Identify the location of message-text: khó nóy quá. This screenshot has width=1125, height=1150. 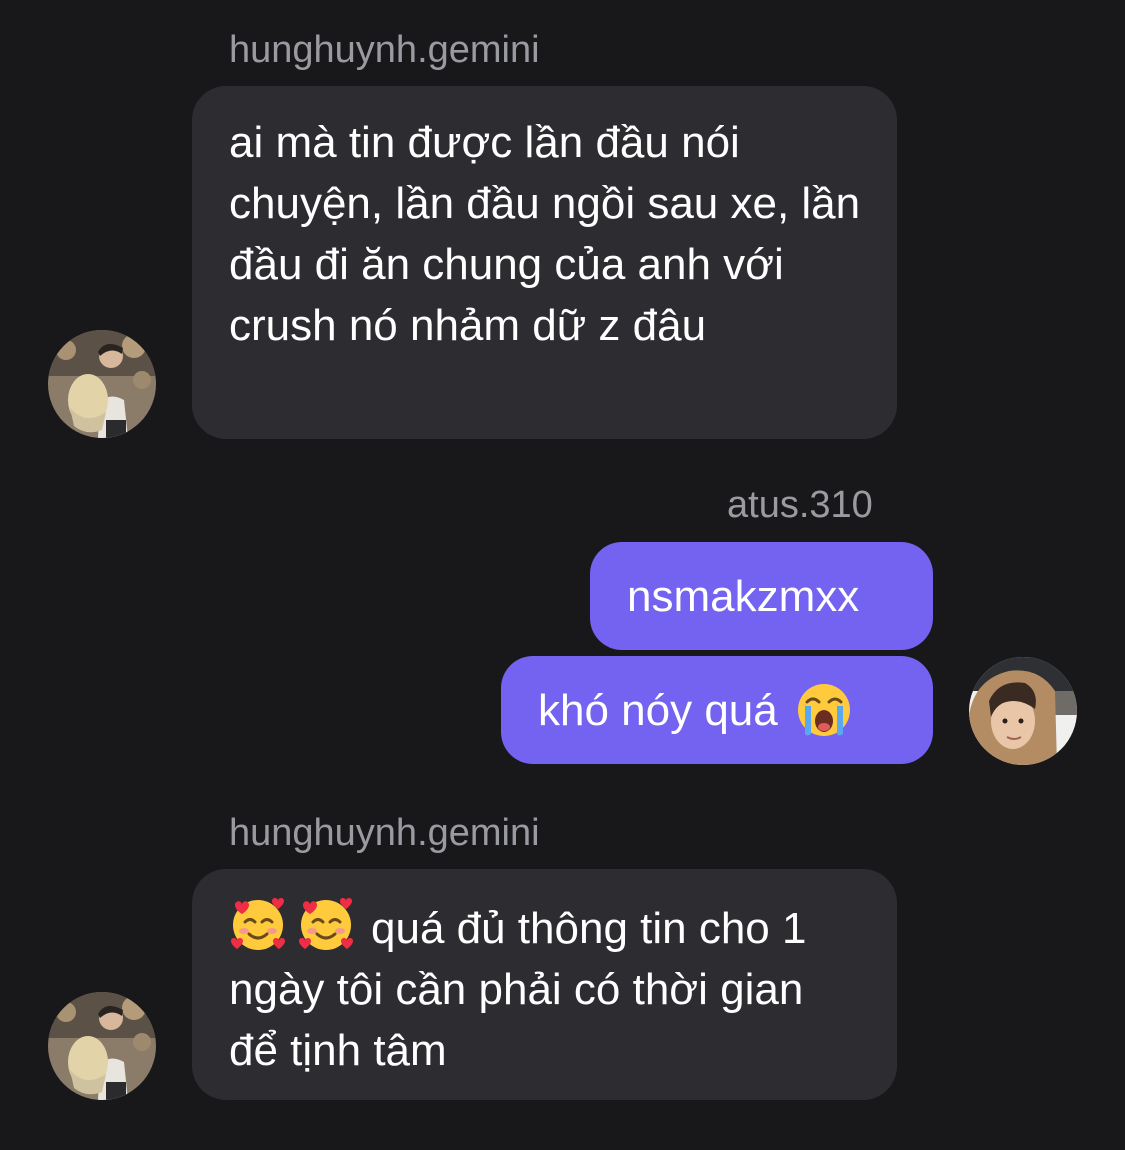
(658, 710).